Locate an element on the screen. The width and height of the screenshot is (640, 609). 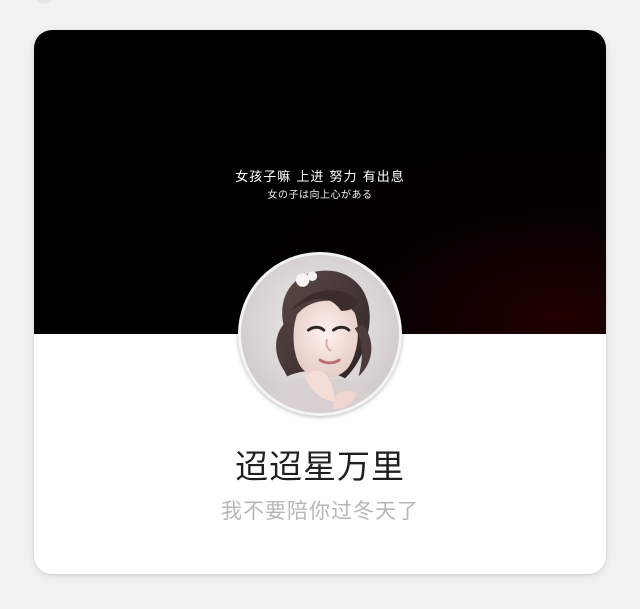
banner-caption-primary: 女孩子嘛 上进 努力 有出息 is located at coordinates (320, 177).